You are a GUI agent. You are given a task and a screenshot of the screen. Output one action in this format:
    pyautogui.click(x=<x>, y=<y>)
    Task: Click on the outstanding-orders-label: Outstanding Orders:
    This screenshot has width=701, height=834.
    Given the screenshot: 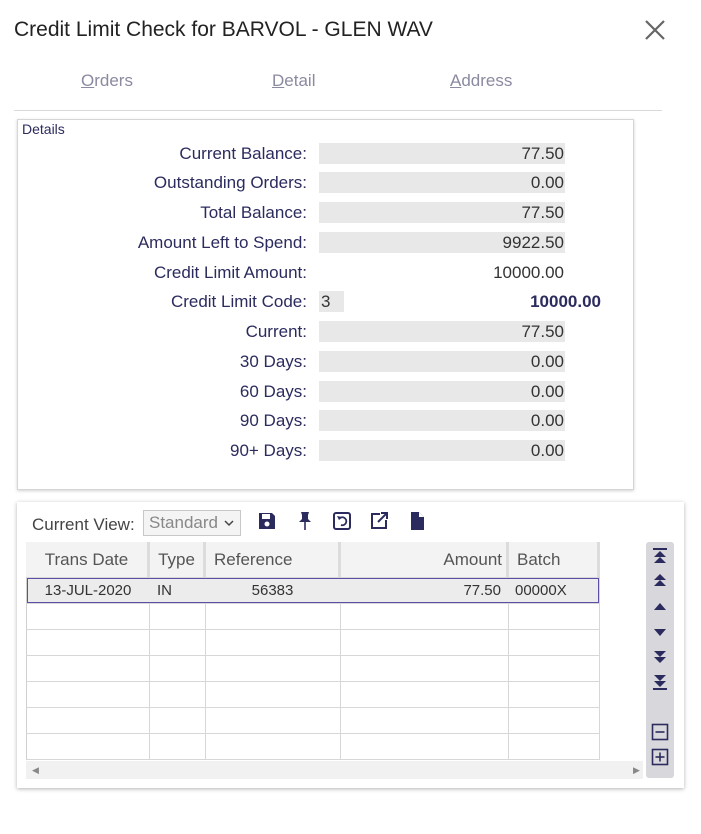 What is the action you would take?
    pyautogui.click(x=230, y=182)
    